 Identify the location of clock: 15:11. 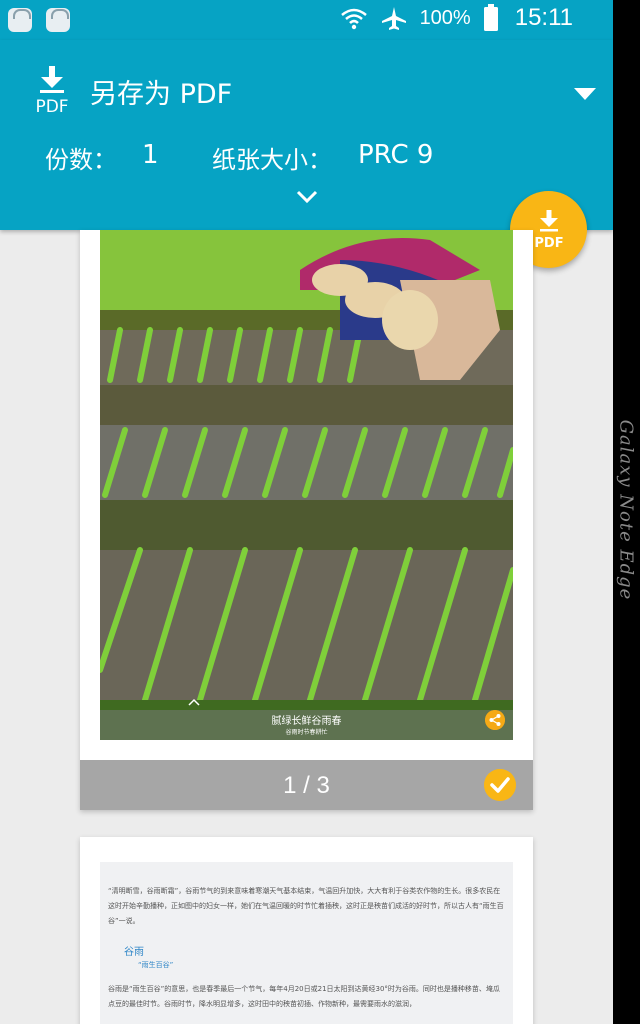
(543, 17).